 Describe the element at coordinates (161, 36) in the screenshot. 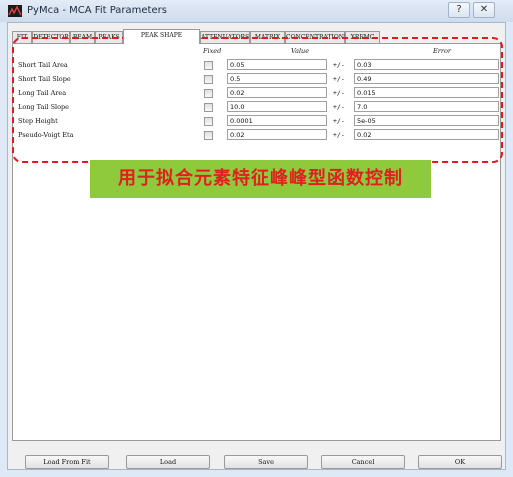

I see `tab-peak-shape: PEAK SHAPE` at that location.